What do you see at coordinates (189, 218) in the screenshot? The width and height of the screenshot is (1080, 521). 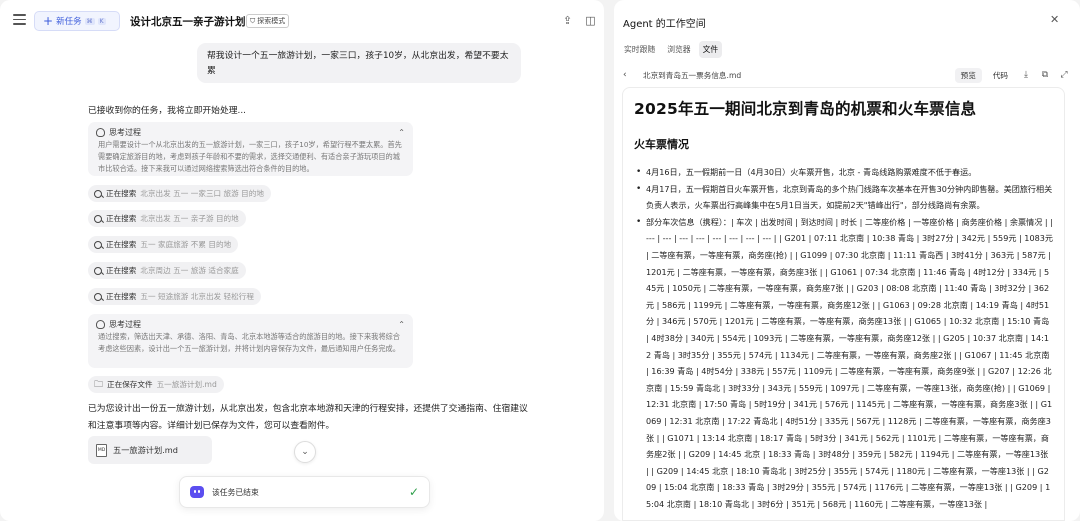 I see `search-query: 北京出发 五一 亲子游 目的地` at bounding box center [189, 218].